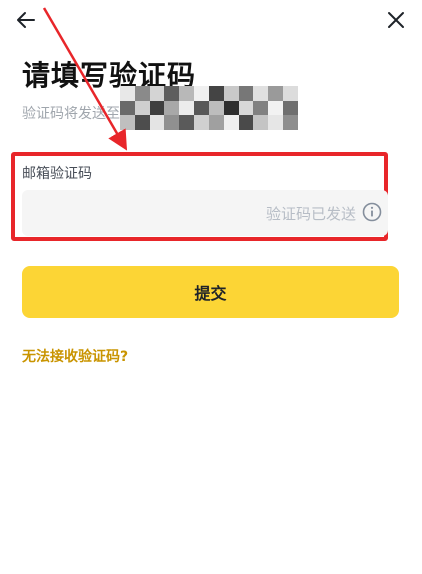 The height and width of the screenshot is (574, 422). I want to click on back-button, so click(26, 20).